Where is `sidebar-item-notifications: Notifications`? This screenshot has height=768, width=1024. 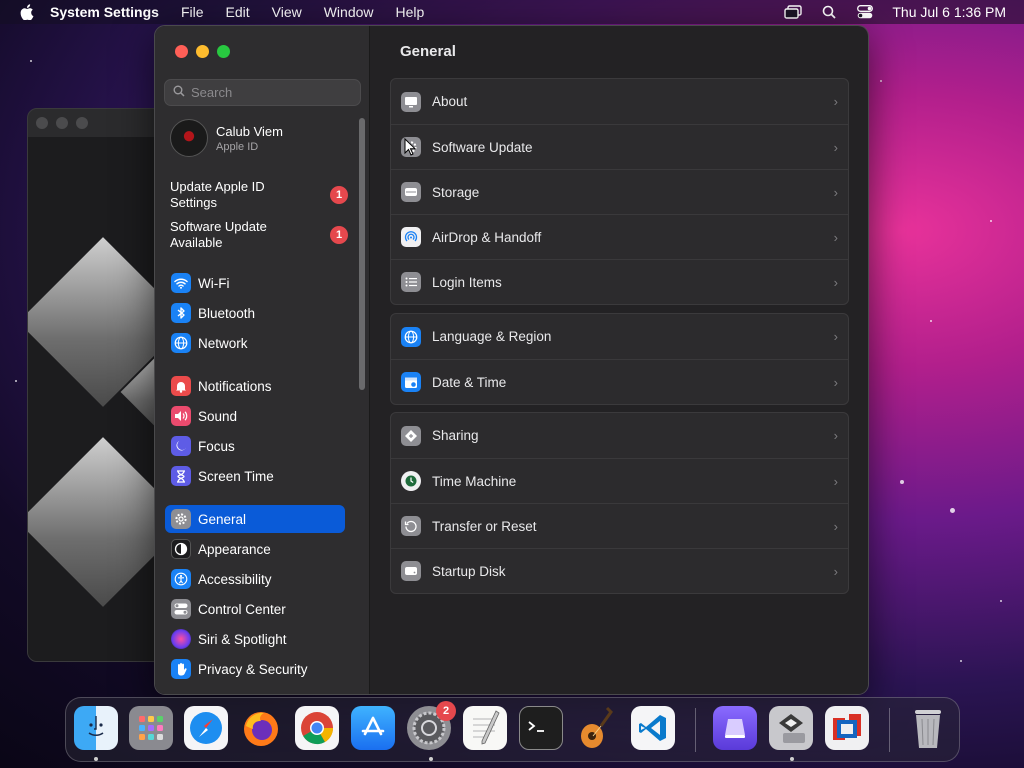
sidebar-item-notifications: Notifications is located at coordinates (255, 386).